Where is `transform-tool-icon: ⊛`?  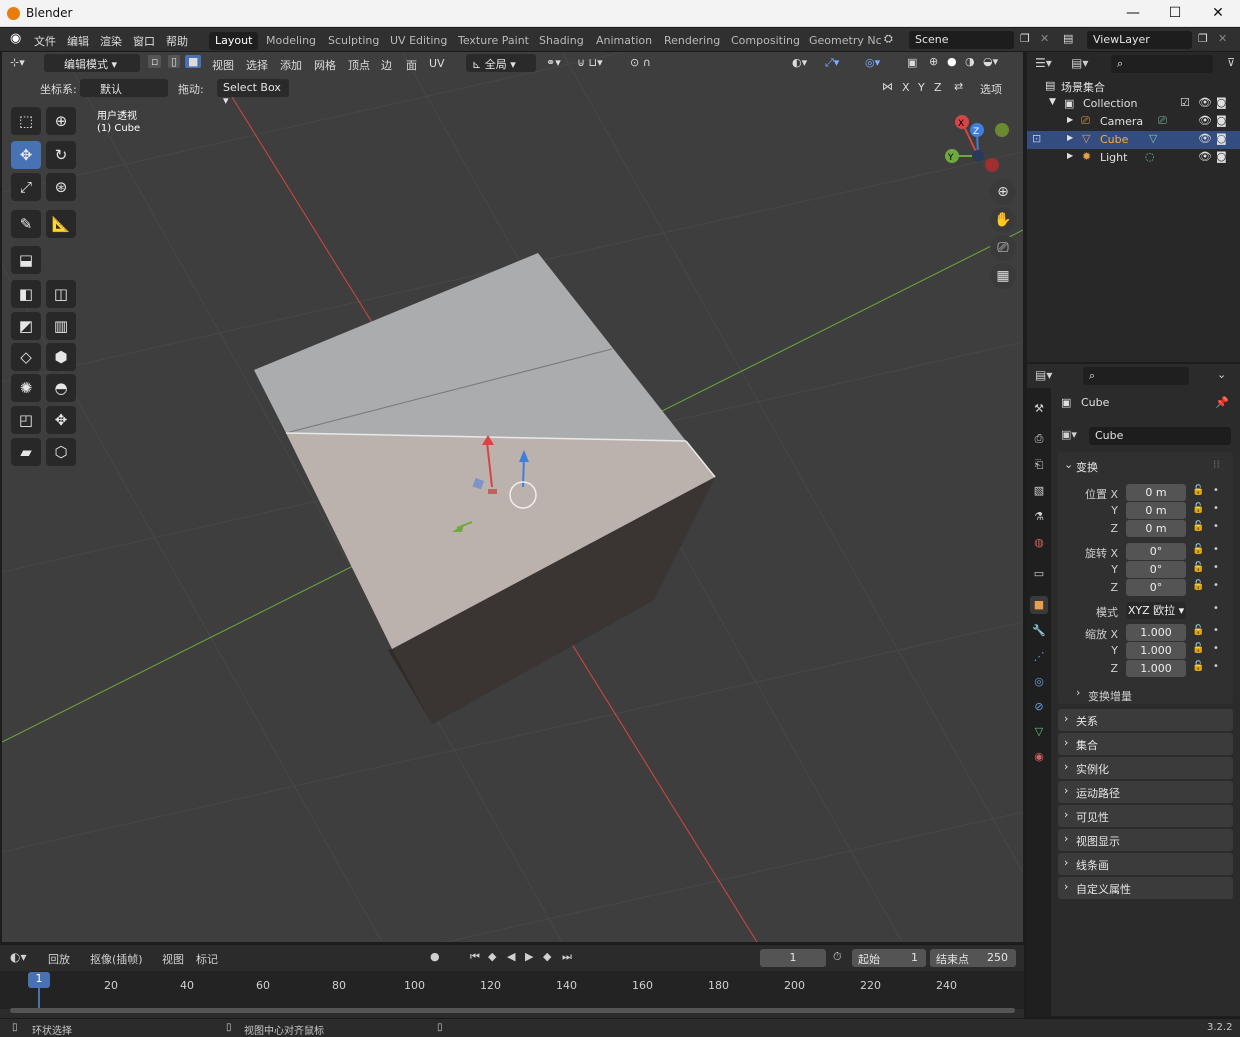
transform-tool-icon: ⊛ is located at coordinates (61, 187).